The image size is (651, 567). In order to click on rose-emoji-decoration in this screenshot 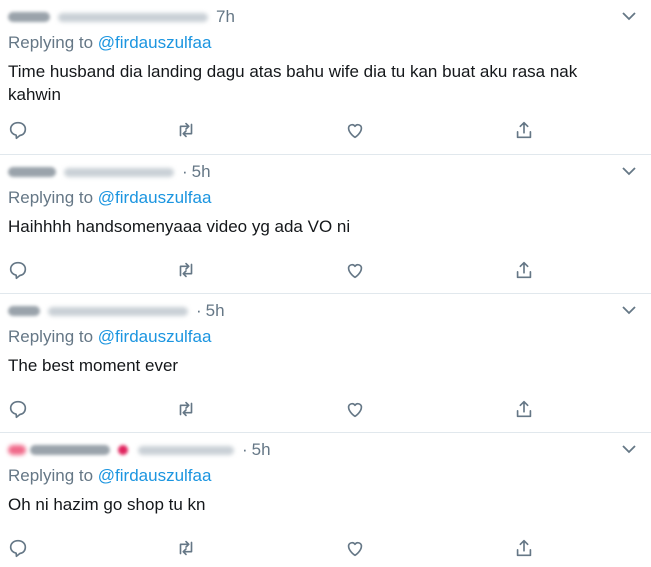, I will do `click(123, 450)`.